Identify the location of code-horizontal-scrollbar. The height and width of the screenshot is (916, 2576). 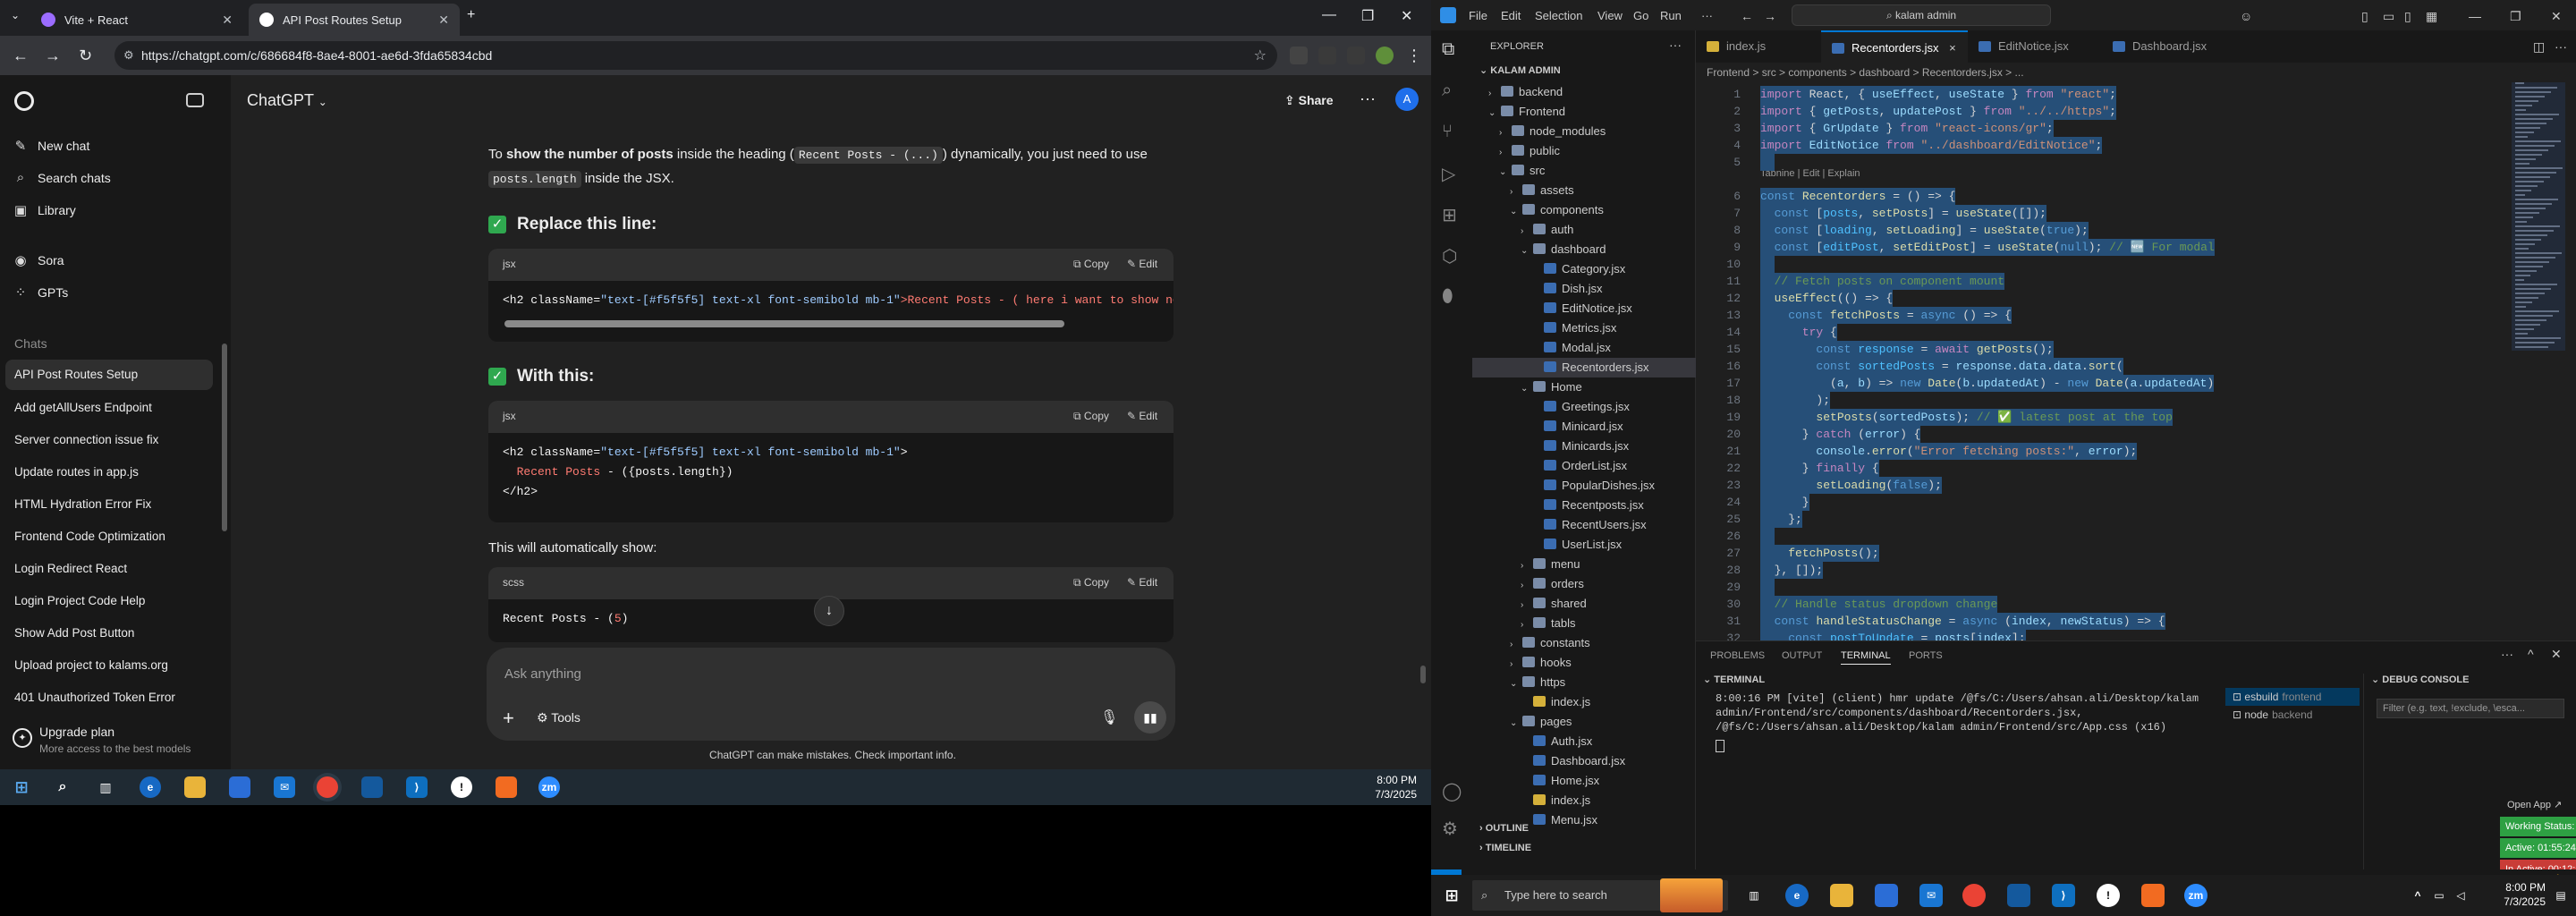
(784, 323).